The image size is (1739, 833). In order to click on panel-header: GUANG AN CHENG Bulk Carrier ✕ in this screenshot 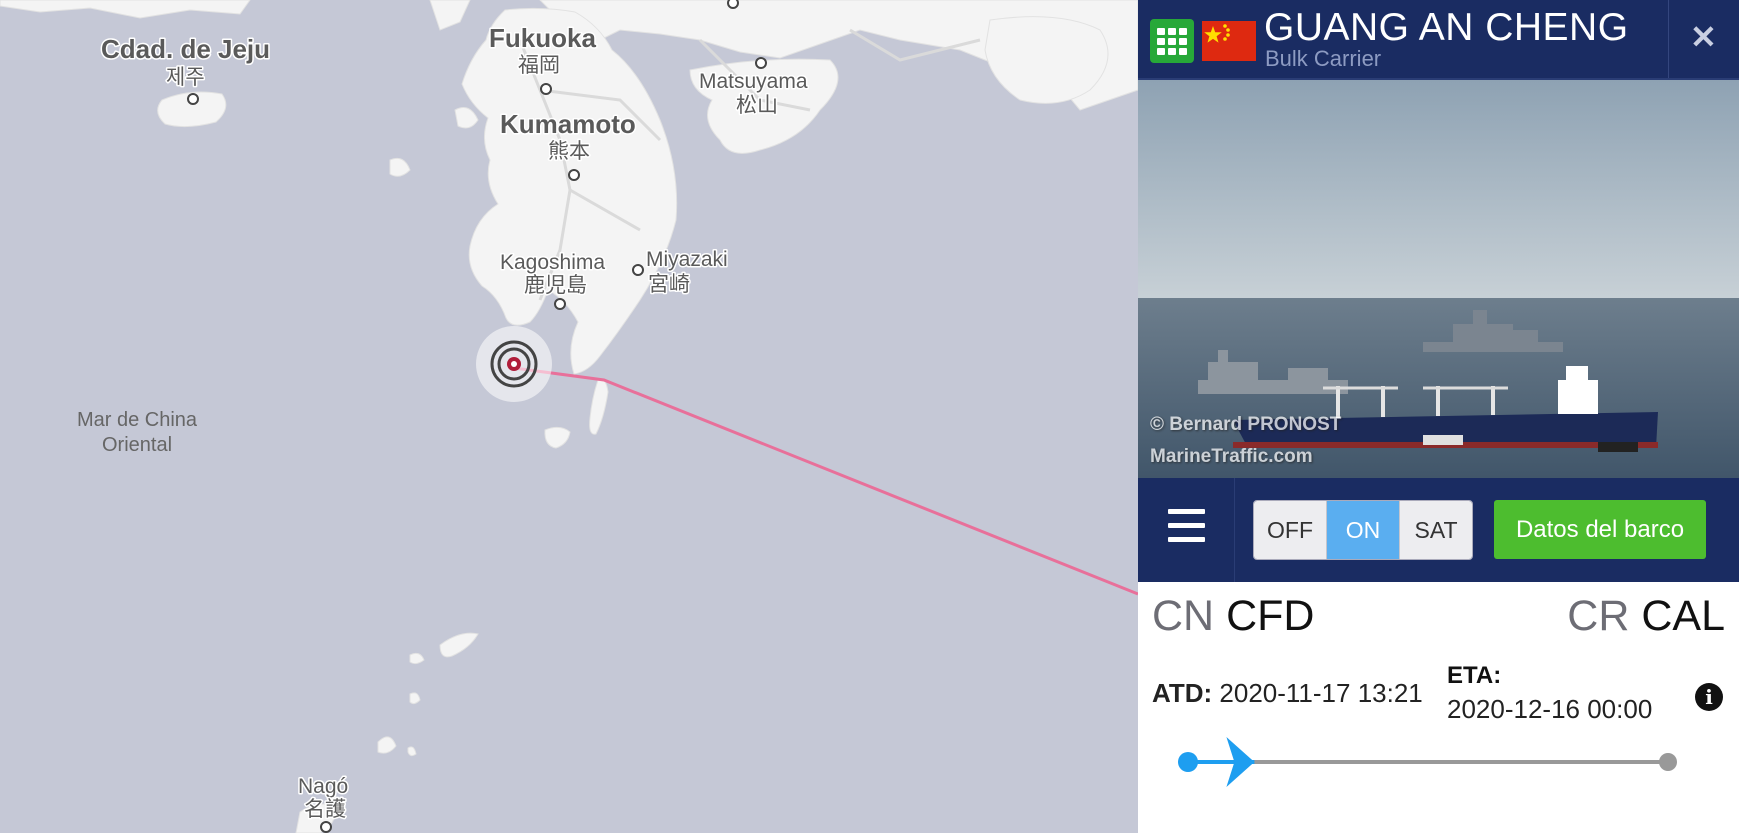, I will do `click(1438, 40)`.